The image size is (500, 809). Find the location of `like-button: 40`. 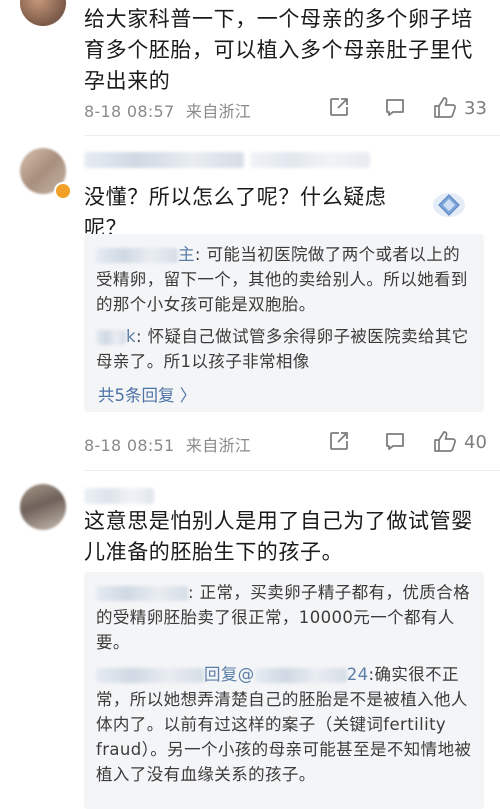

like-button: 40 is located at coordinates (459, 442).